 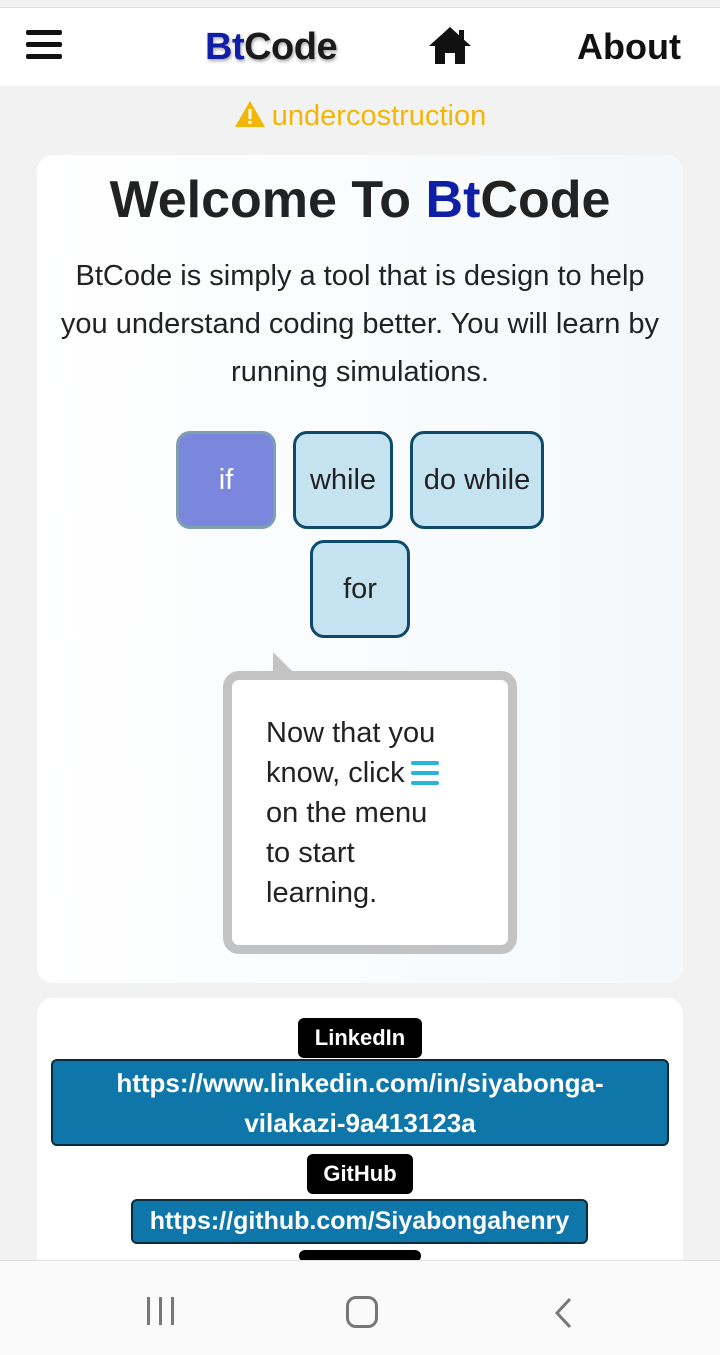 I want to click on tooltip-line: on the menu, so click(x=347, y=813).